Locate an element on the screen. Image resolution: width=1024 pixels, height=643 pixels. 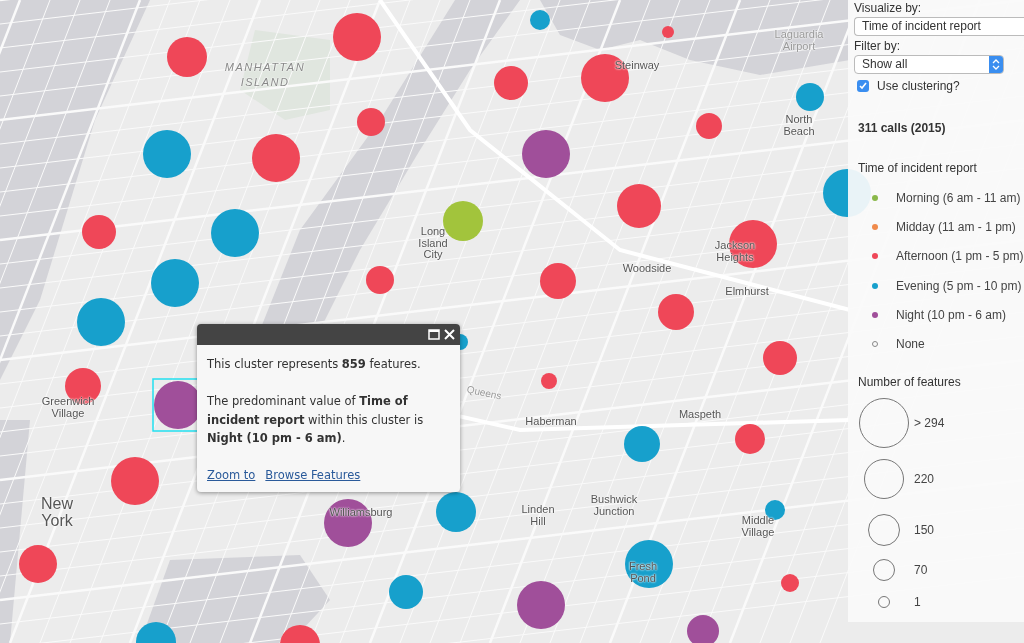
checkbox-label: Use clustering? is located at coordinates (918, 86).